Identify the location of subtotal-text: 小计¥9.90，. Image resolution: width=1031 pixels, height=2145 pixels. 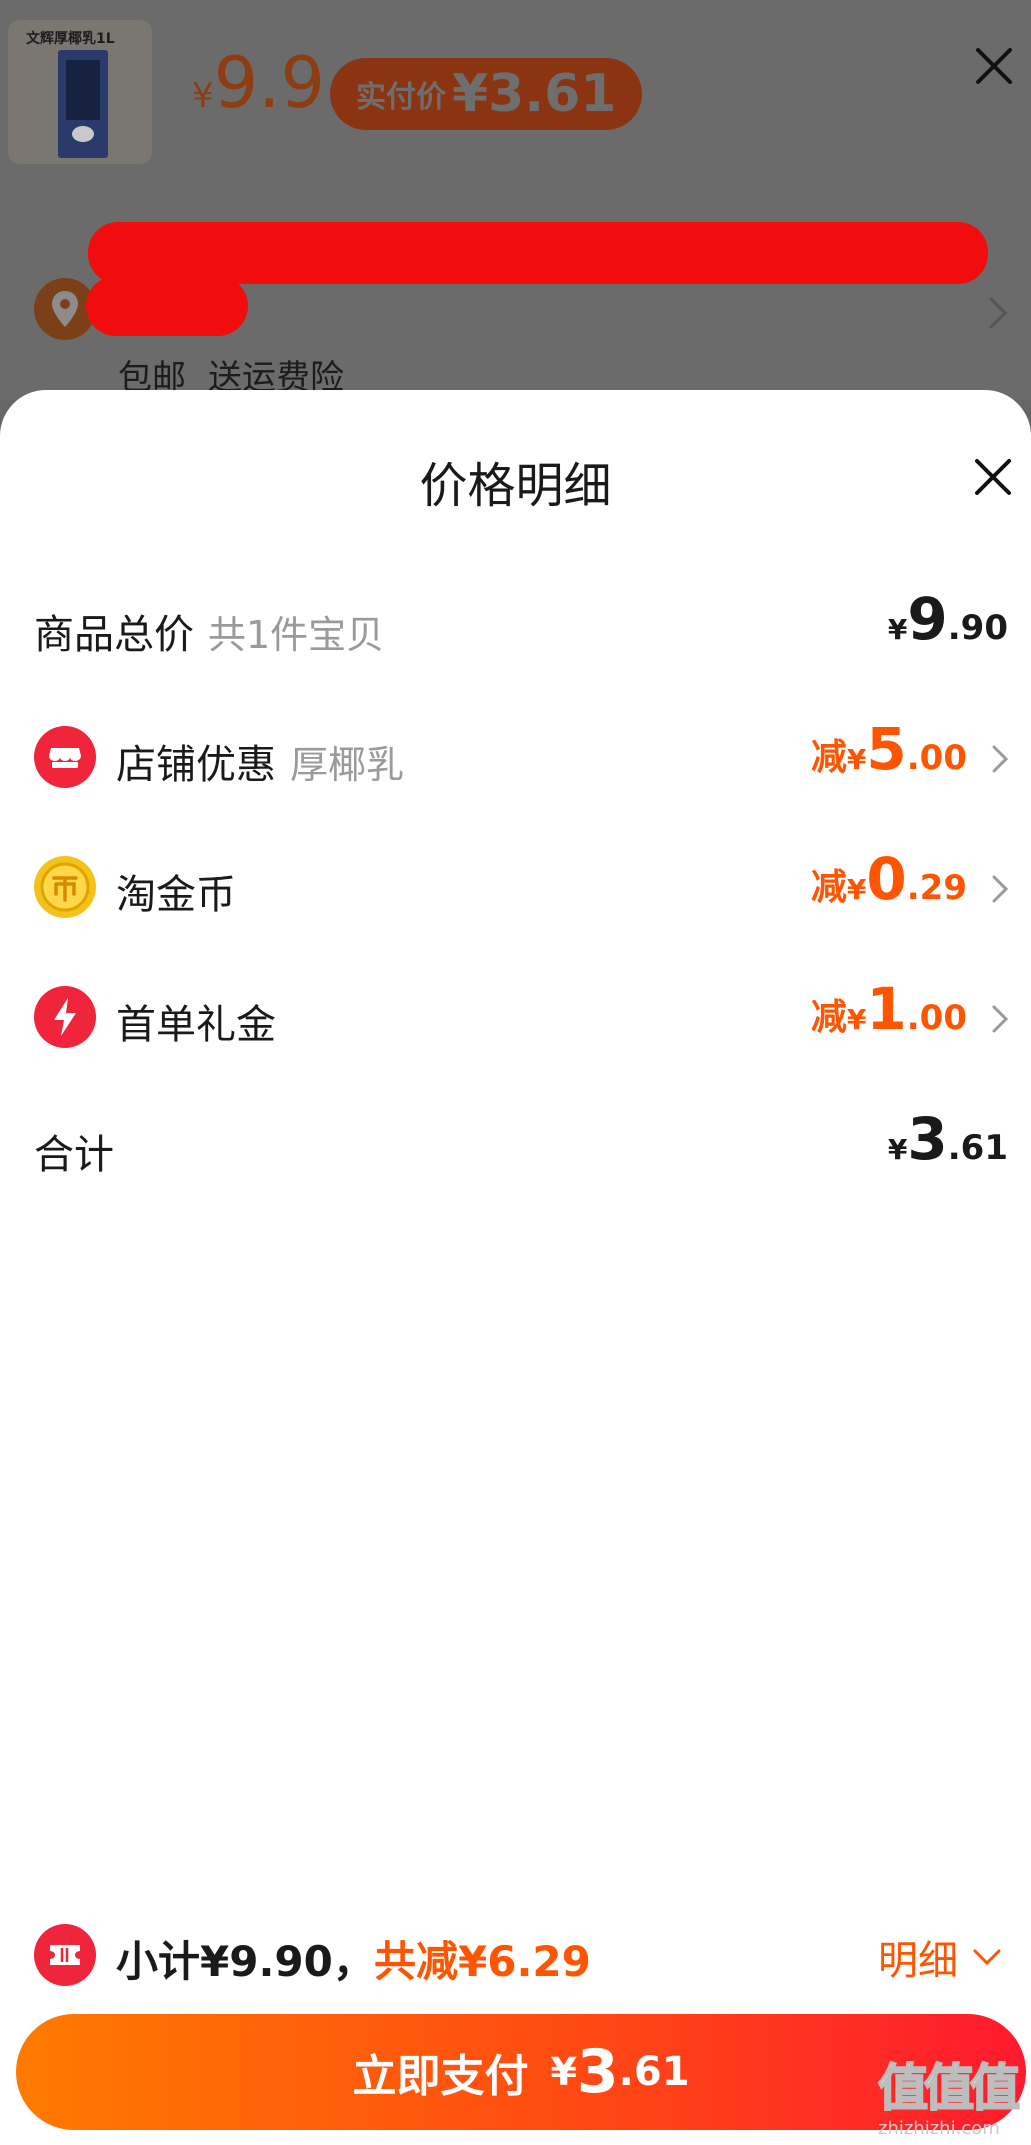
(245, 1961).